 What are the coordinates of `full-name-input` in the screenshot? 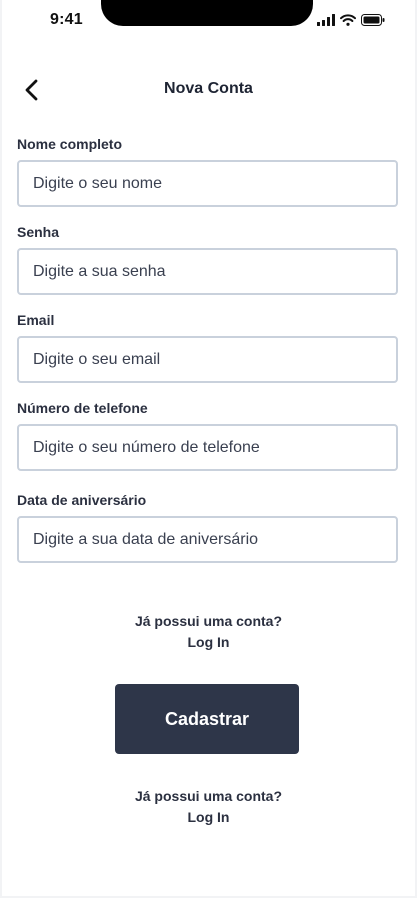 It's located at (207, 183).